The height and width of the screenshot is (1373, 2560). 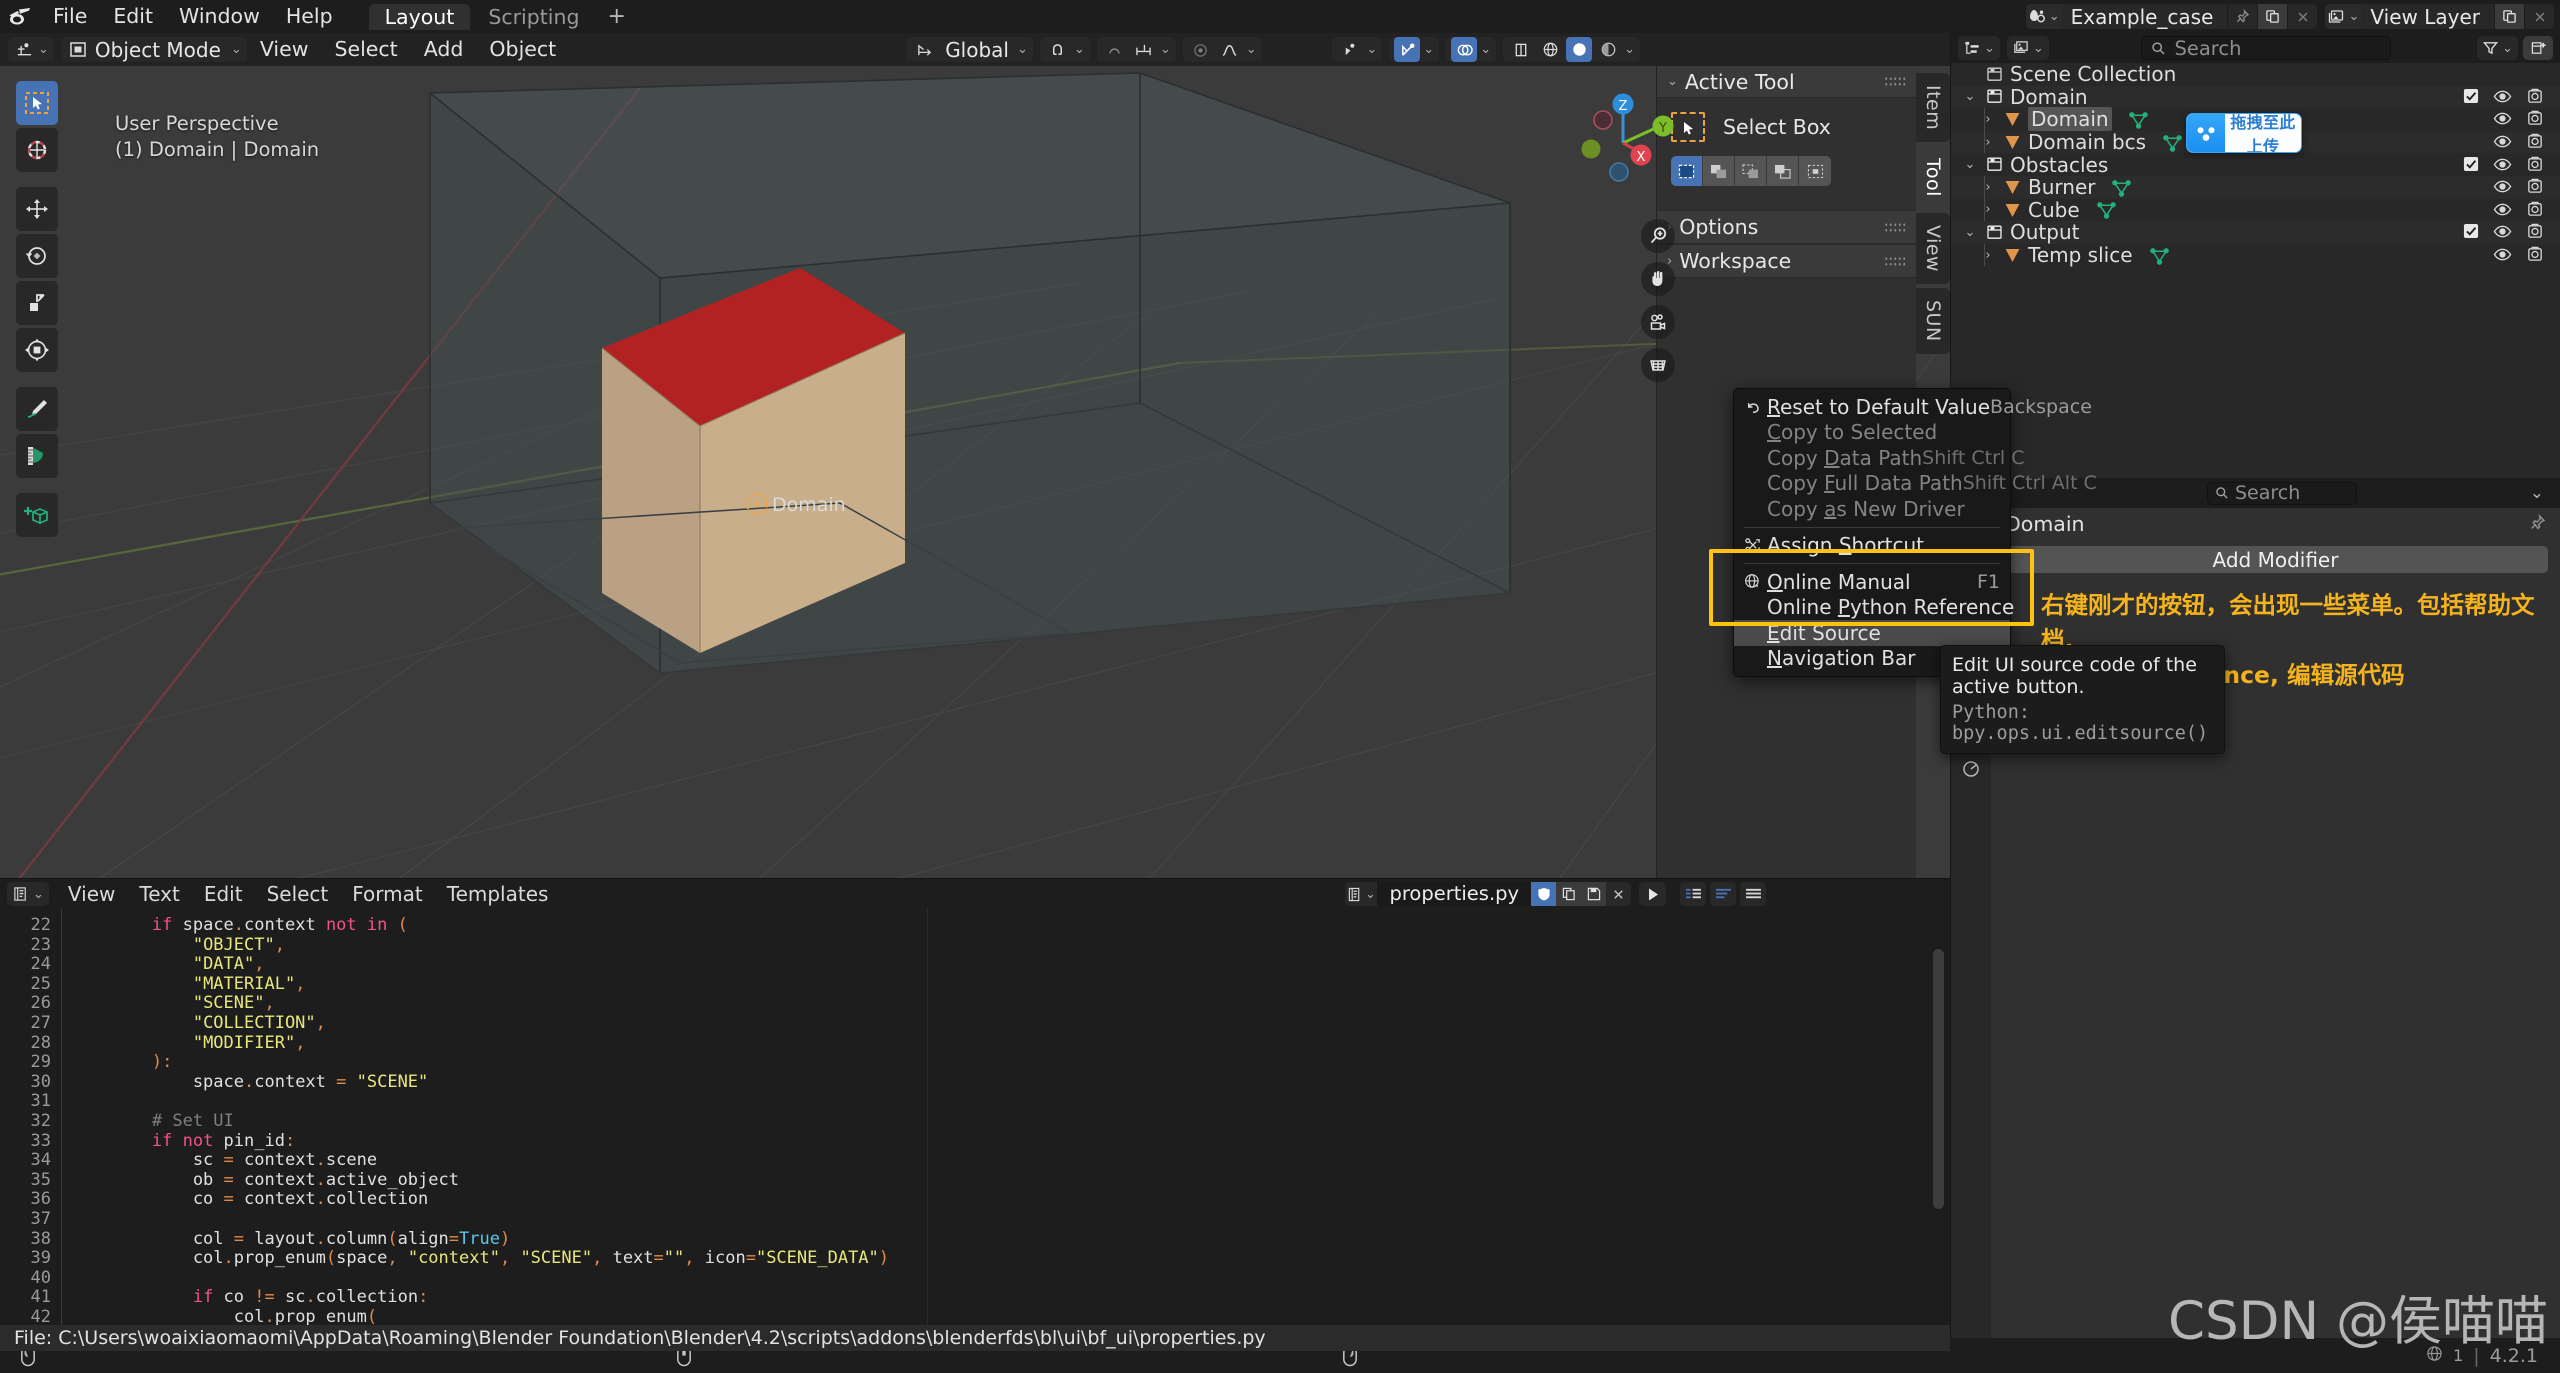 I want to click on transform-orientation-label: Global, so click(x=977, y=50).